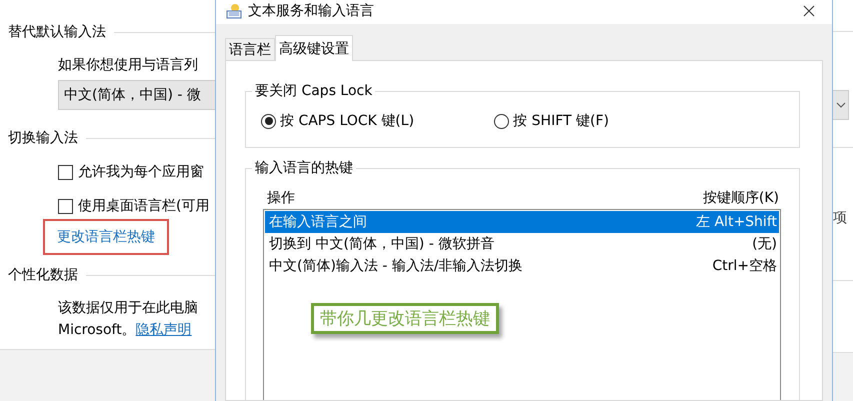 This screenshot has height=401, width=853. Describe the element at coordinates (57, 32) in the screenshot. I see `section-heading: 替代默认输入法` at that location.